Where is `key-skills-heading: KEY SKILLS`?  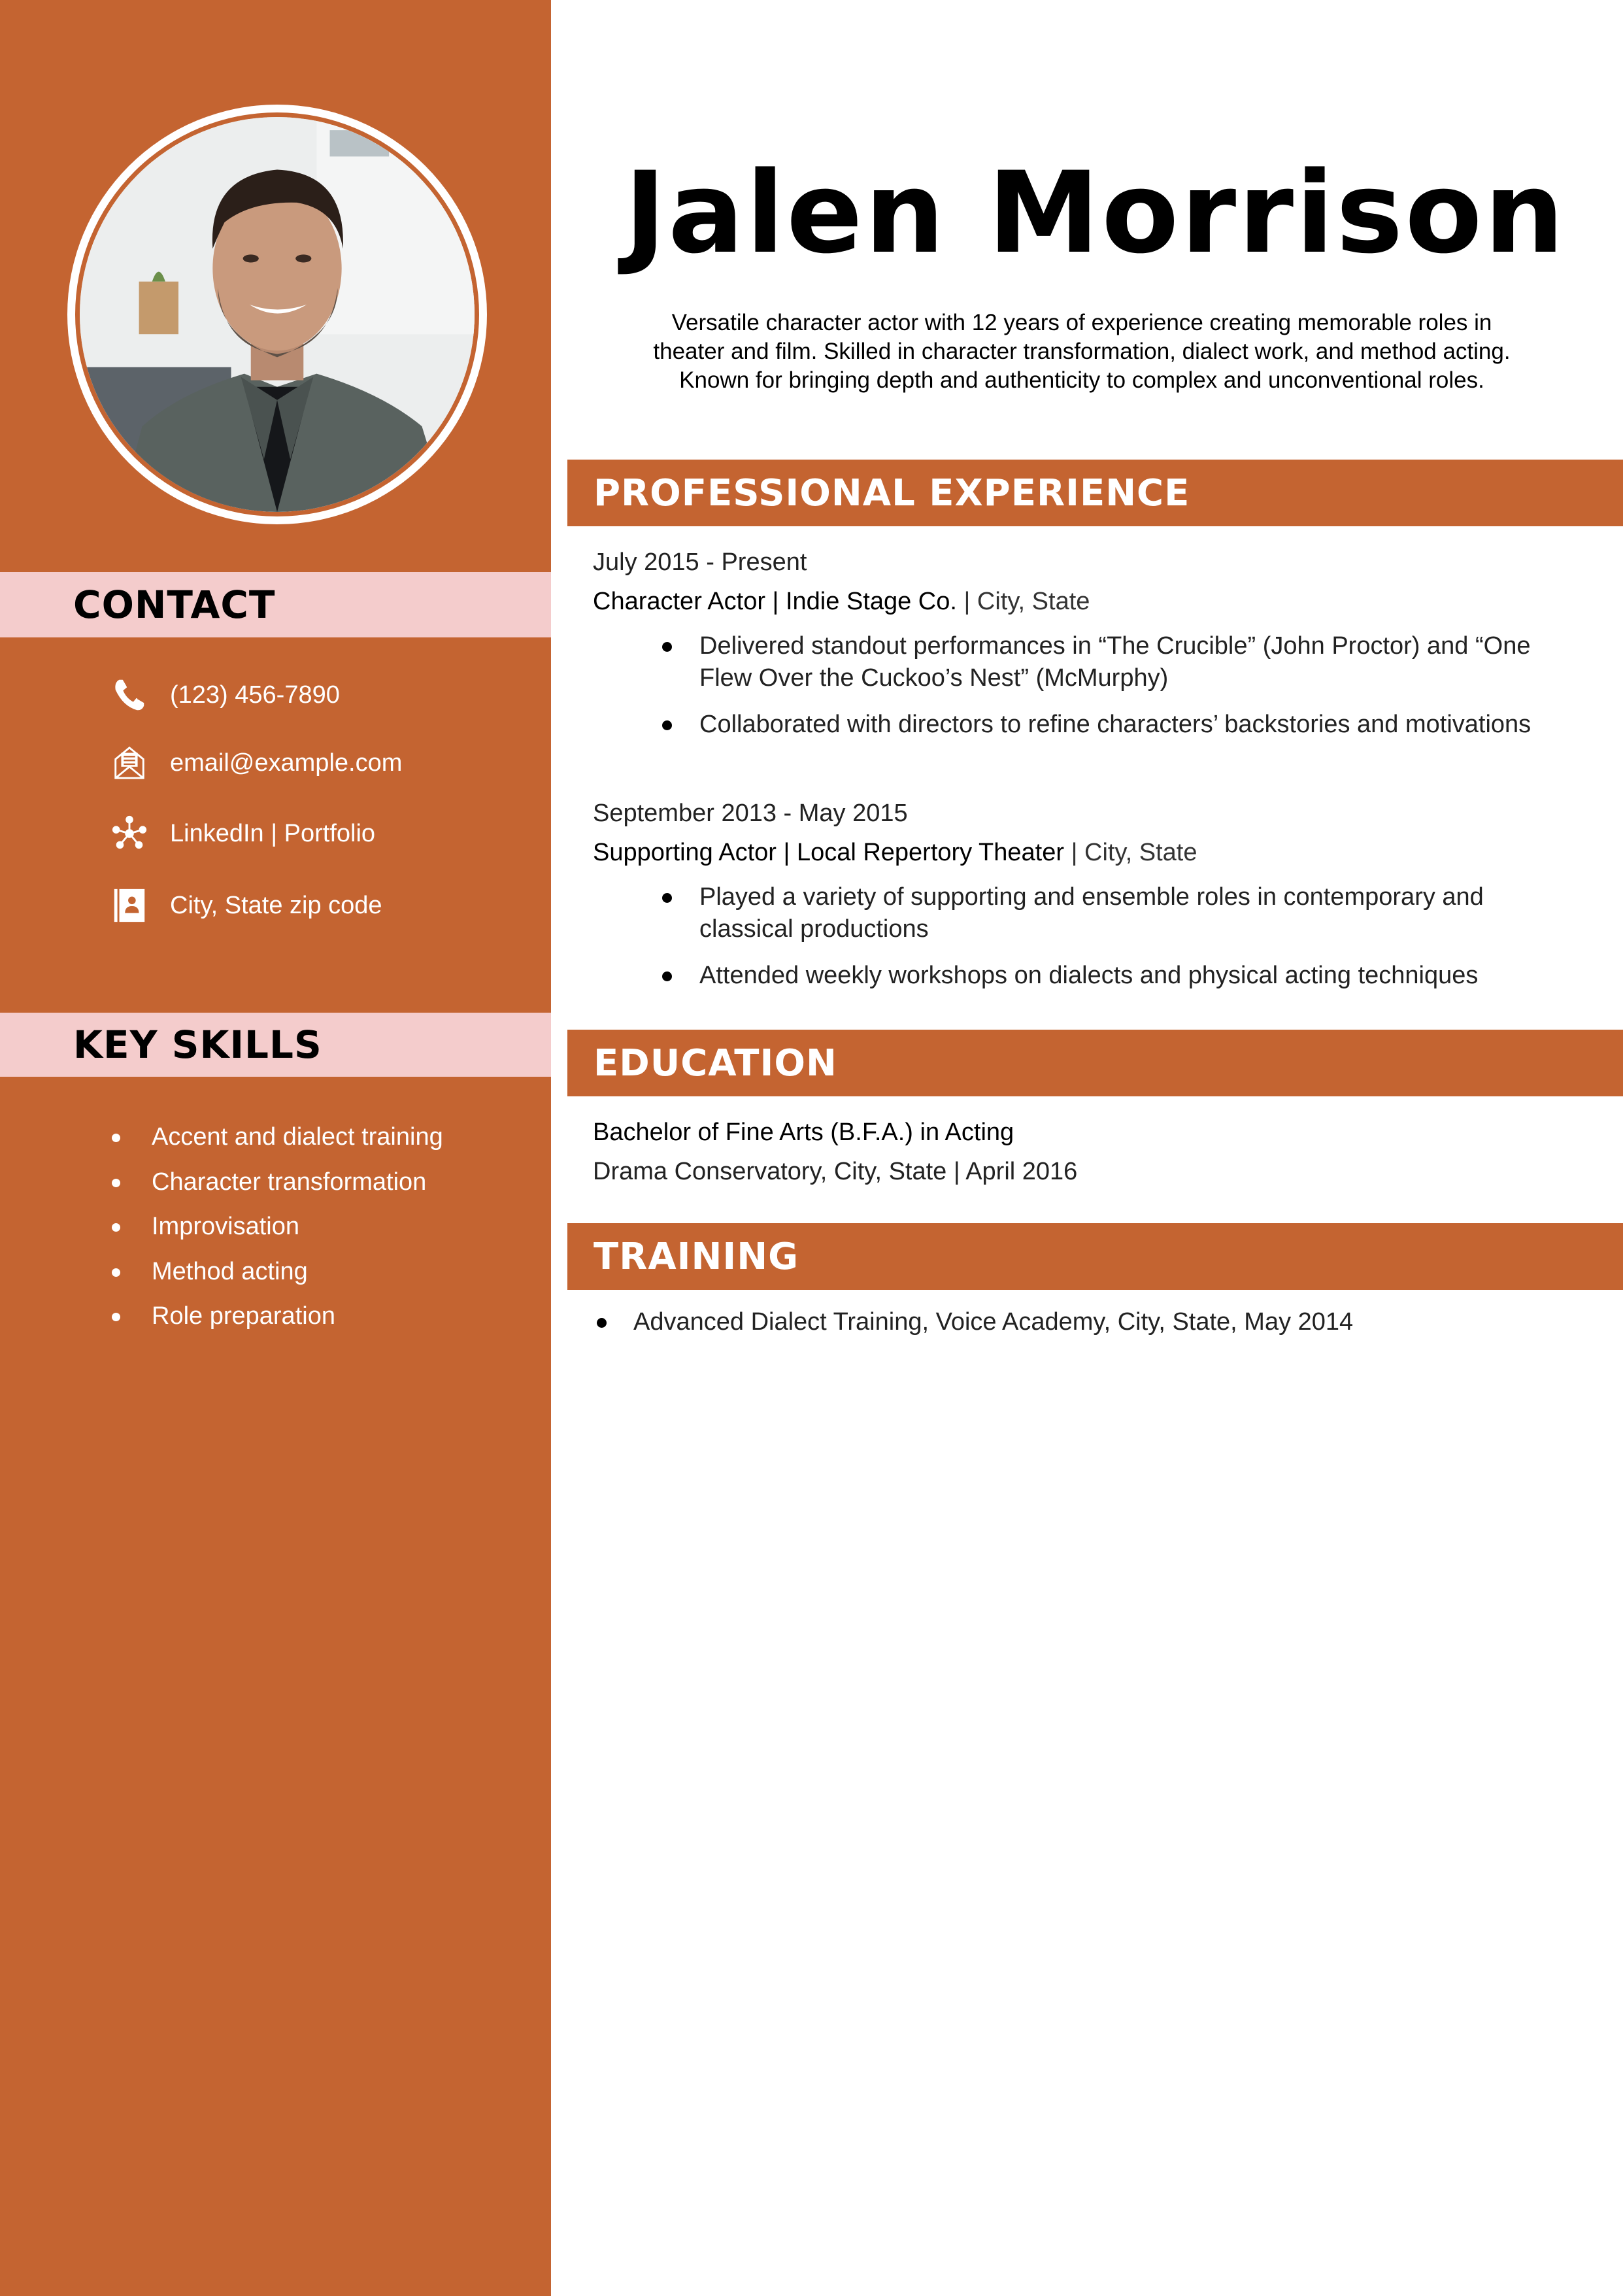 key-skills-heading: KEY SKILLS is located at coordinates (275, 1045).